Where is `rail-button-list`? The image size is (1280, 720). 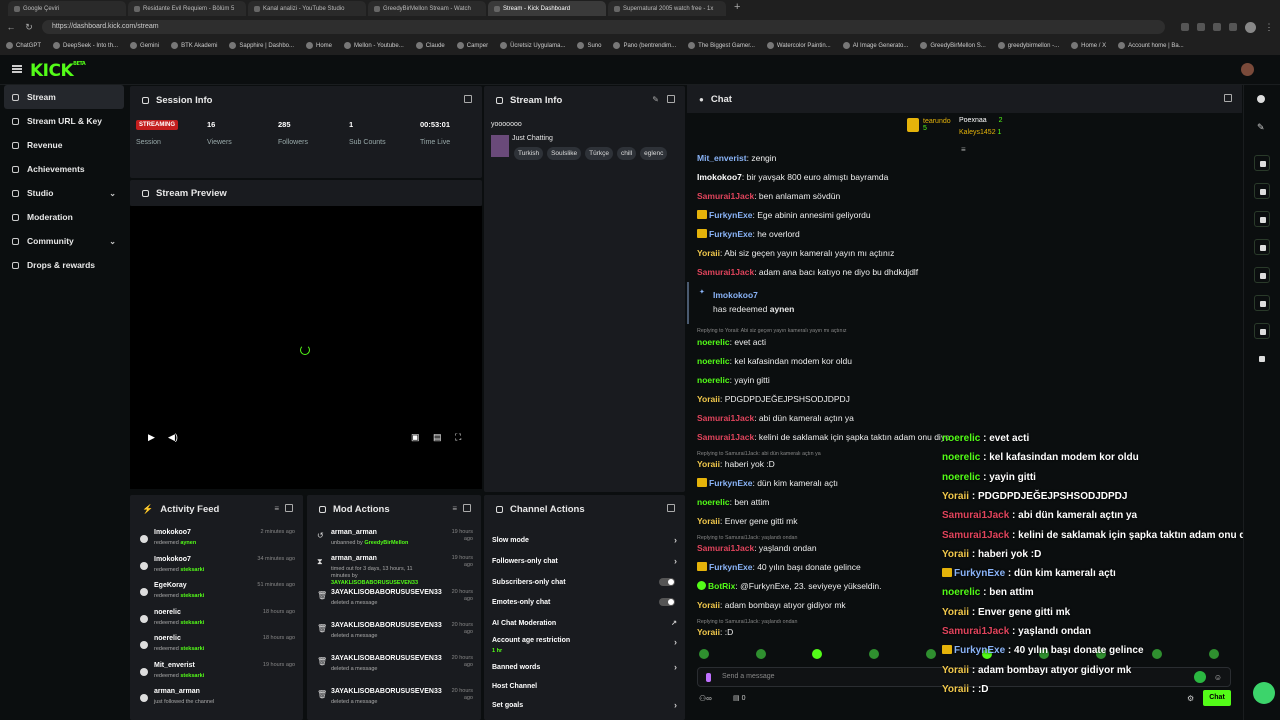 rail-button-list is located at coordinates (1262, 303).